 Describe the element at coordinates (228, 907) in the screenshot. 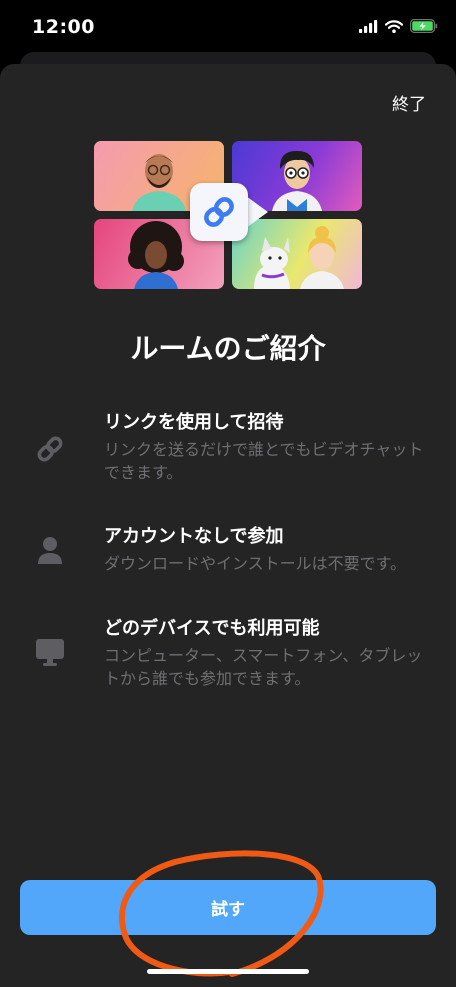

I see `try-button: 試す` at that location.